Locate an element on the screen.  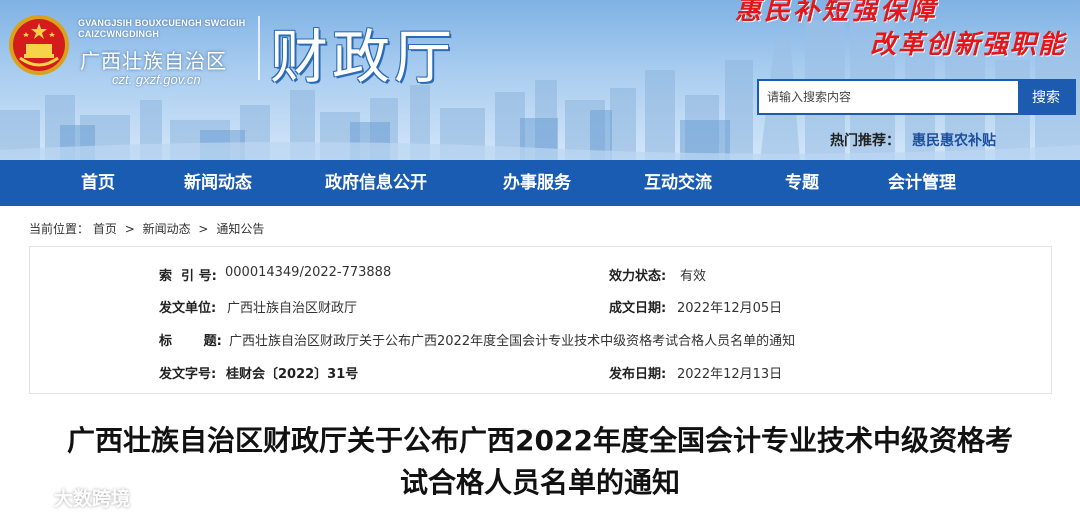
index-number-value: 000014349/2022-773888 is located at coordinates (308, 272).